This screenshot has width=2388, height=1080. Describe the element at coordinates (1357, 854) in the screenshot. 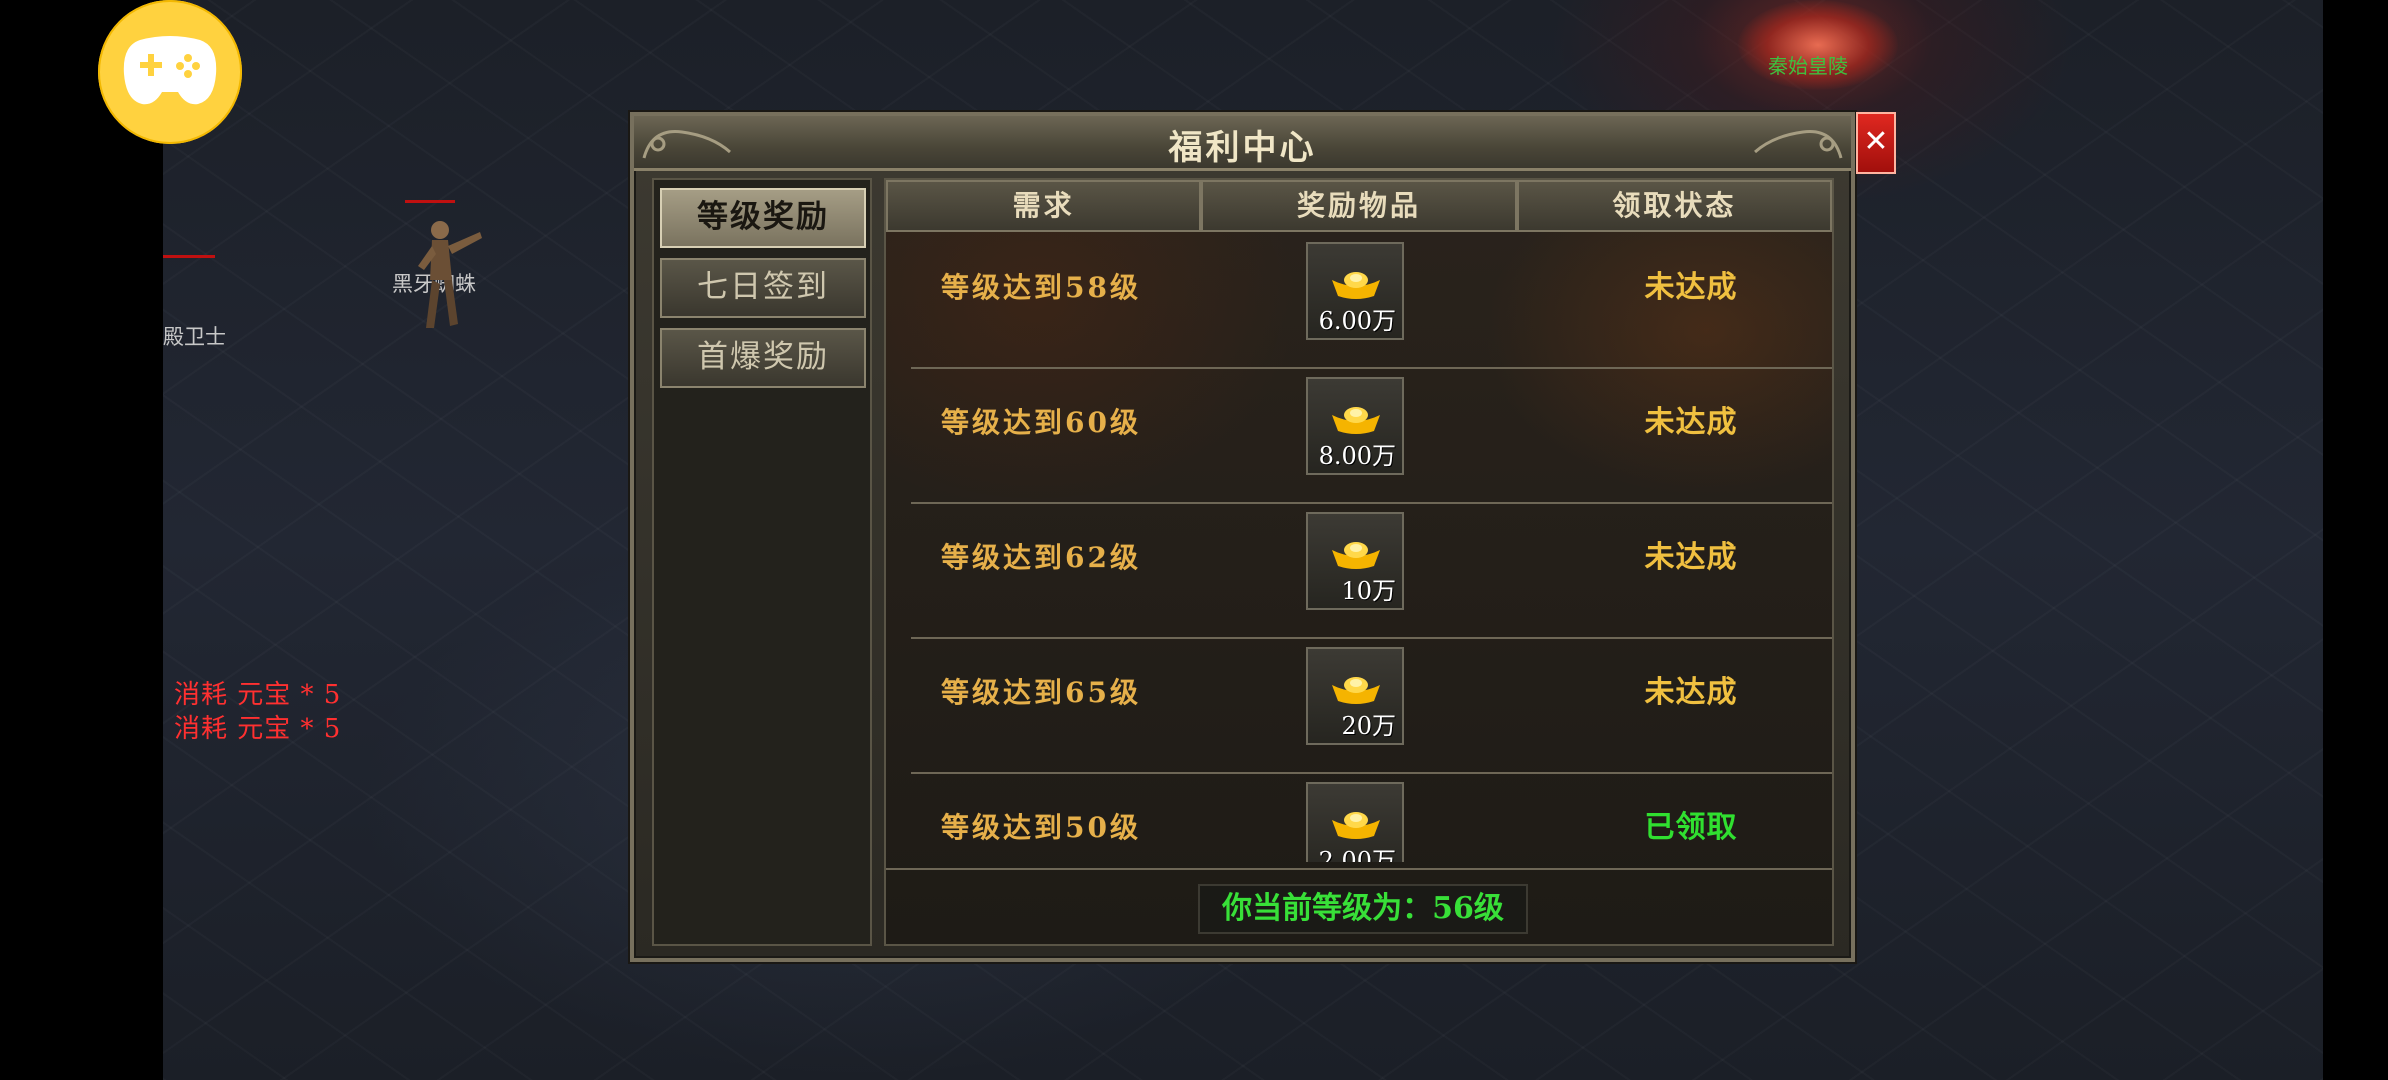

I see `reward-amount: 2.00万` at that location.